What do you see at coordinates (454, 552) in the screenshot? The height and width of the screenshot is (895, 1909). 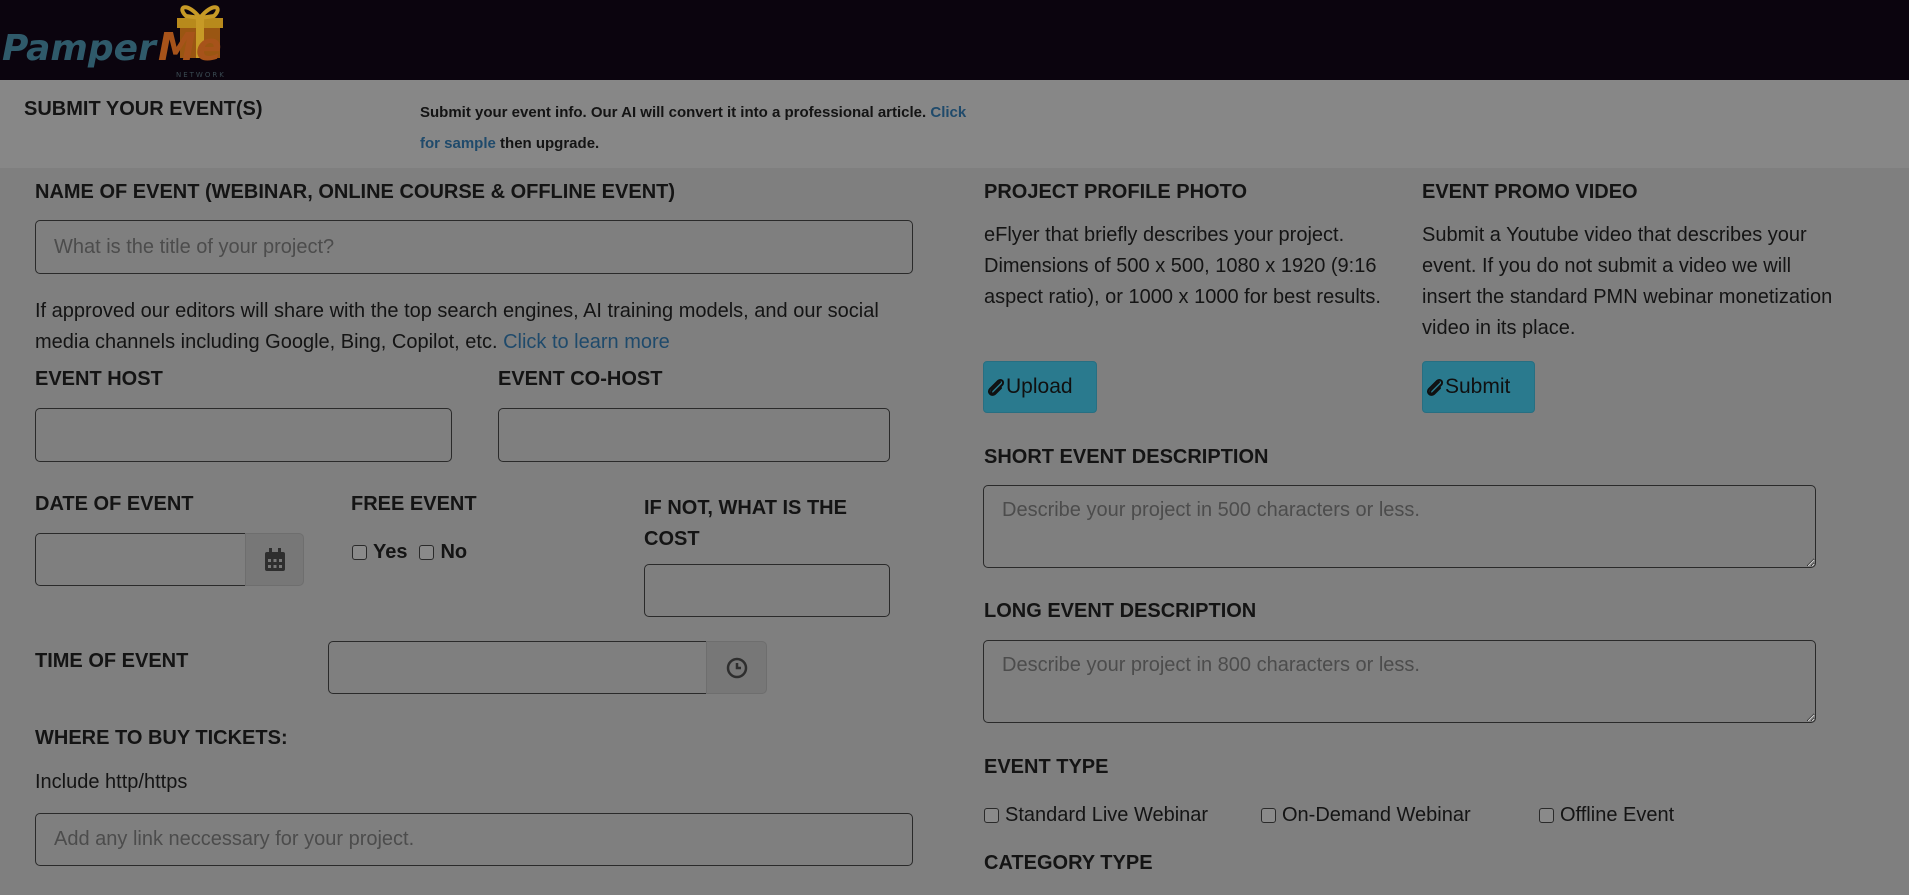 I see `free-no-label: No` at bounding box center [454, 552].